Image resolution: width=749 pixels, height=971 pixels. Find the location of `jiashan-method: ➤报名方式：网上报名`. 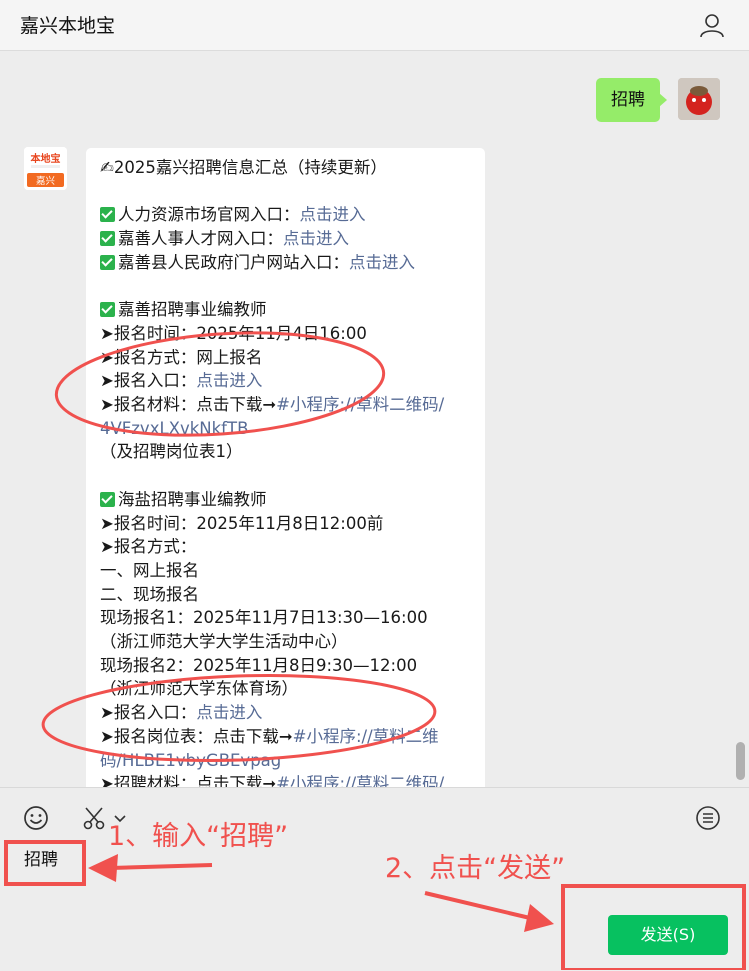

jiashan-method: ➤报名方式：网上报名 is located at coordinates (181, 357).